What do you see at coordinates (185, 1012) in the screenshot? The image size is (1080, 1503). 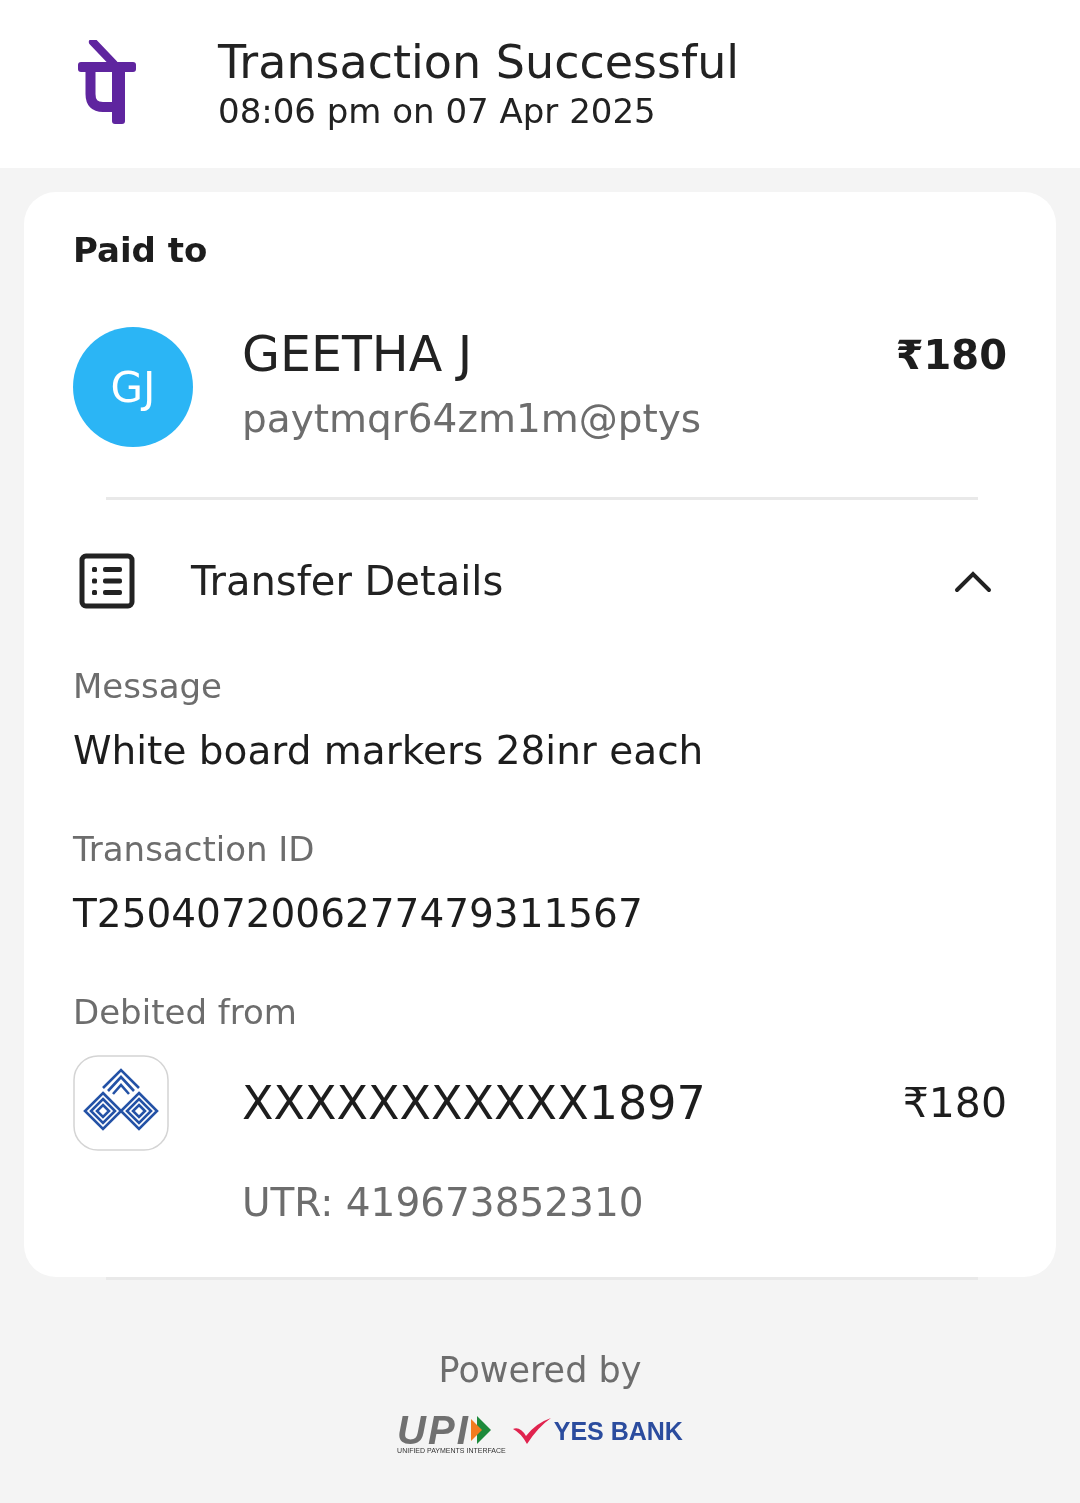 I see `field-label: Debited from` at bounding box center [185, 1012].